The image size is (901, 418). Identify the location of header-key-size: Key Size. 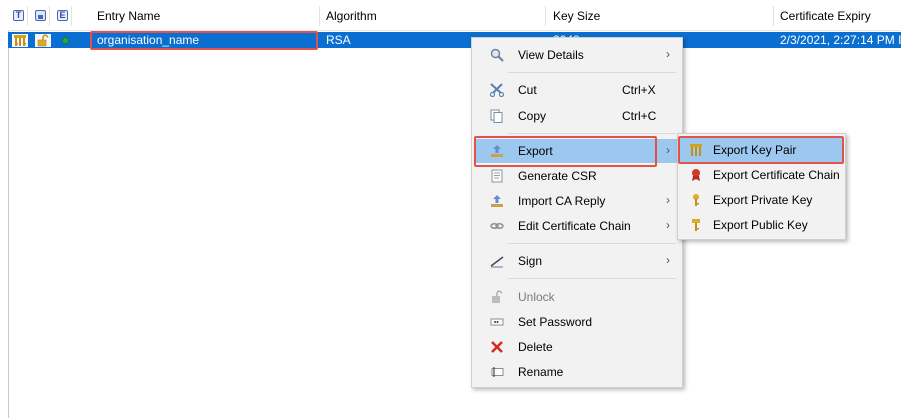
(576, 16).